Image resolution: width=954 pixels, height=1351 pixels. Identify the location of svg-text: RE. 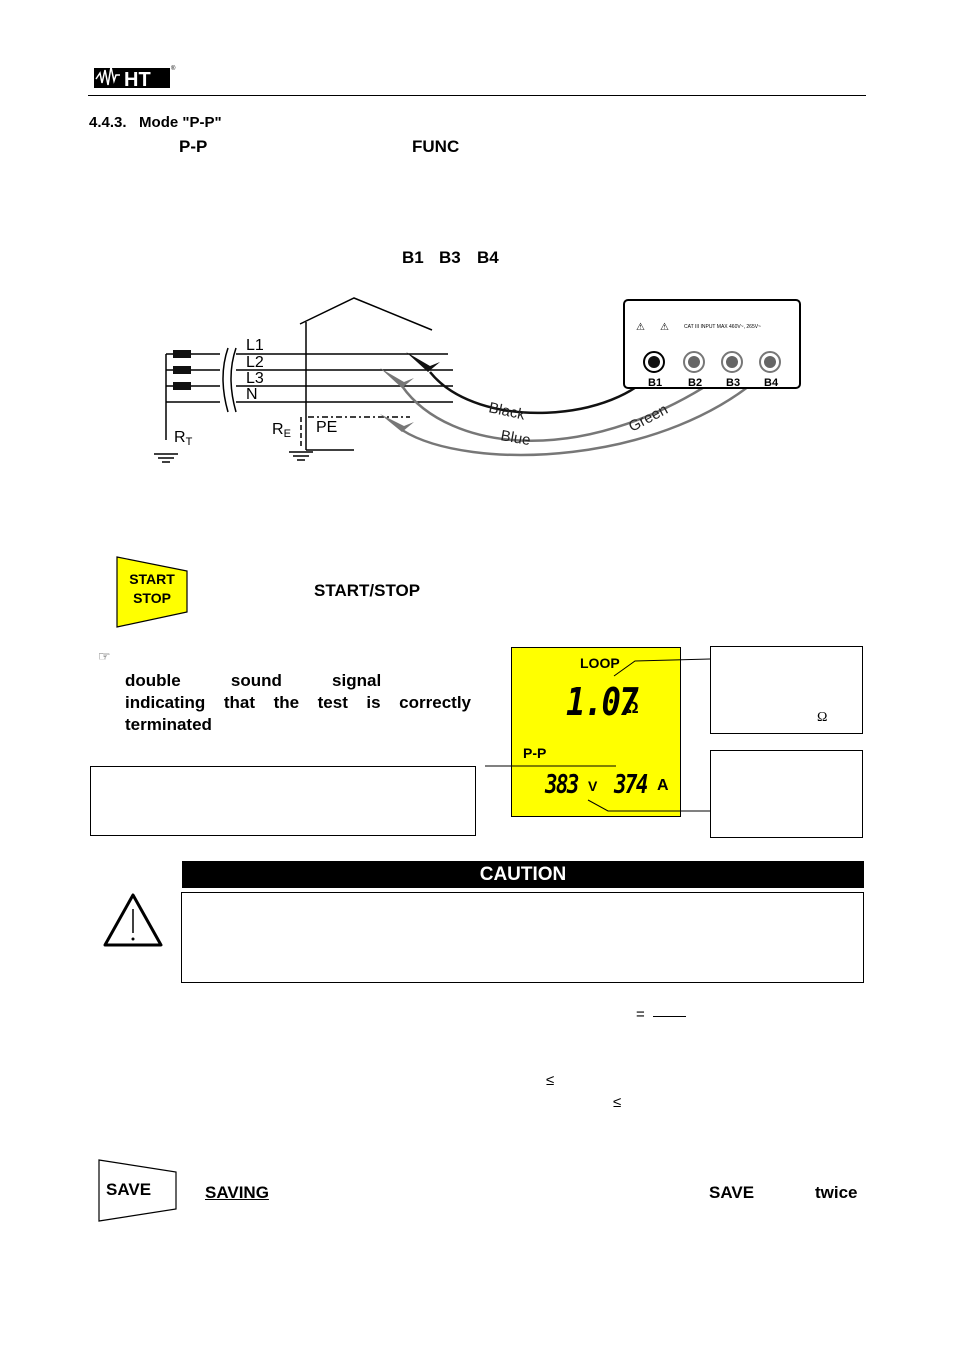
(281, 430).